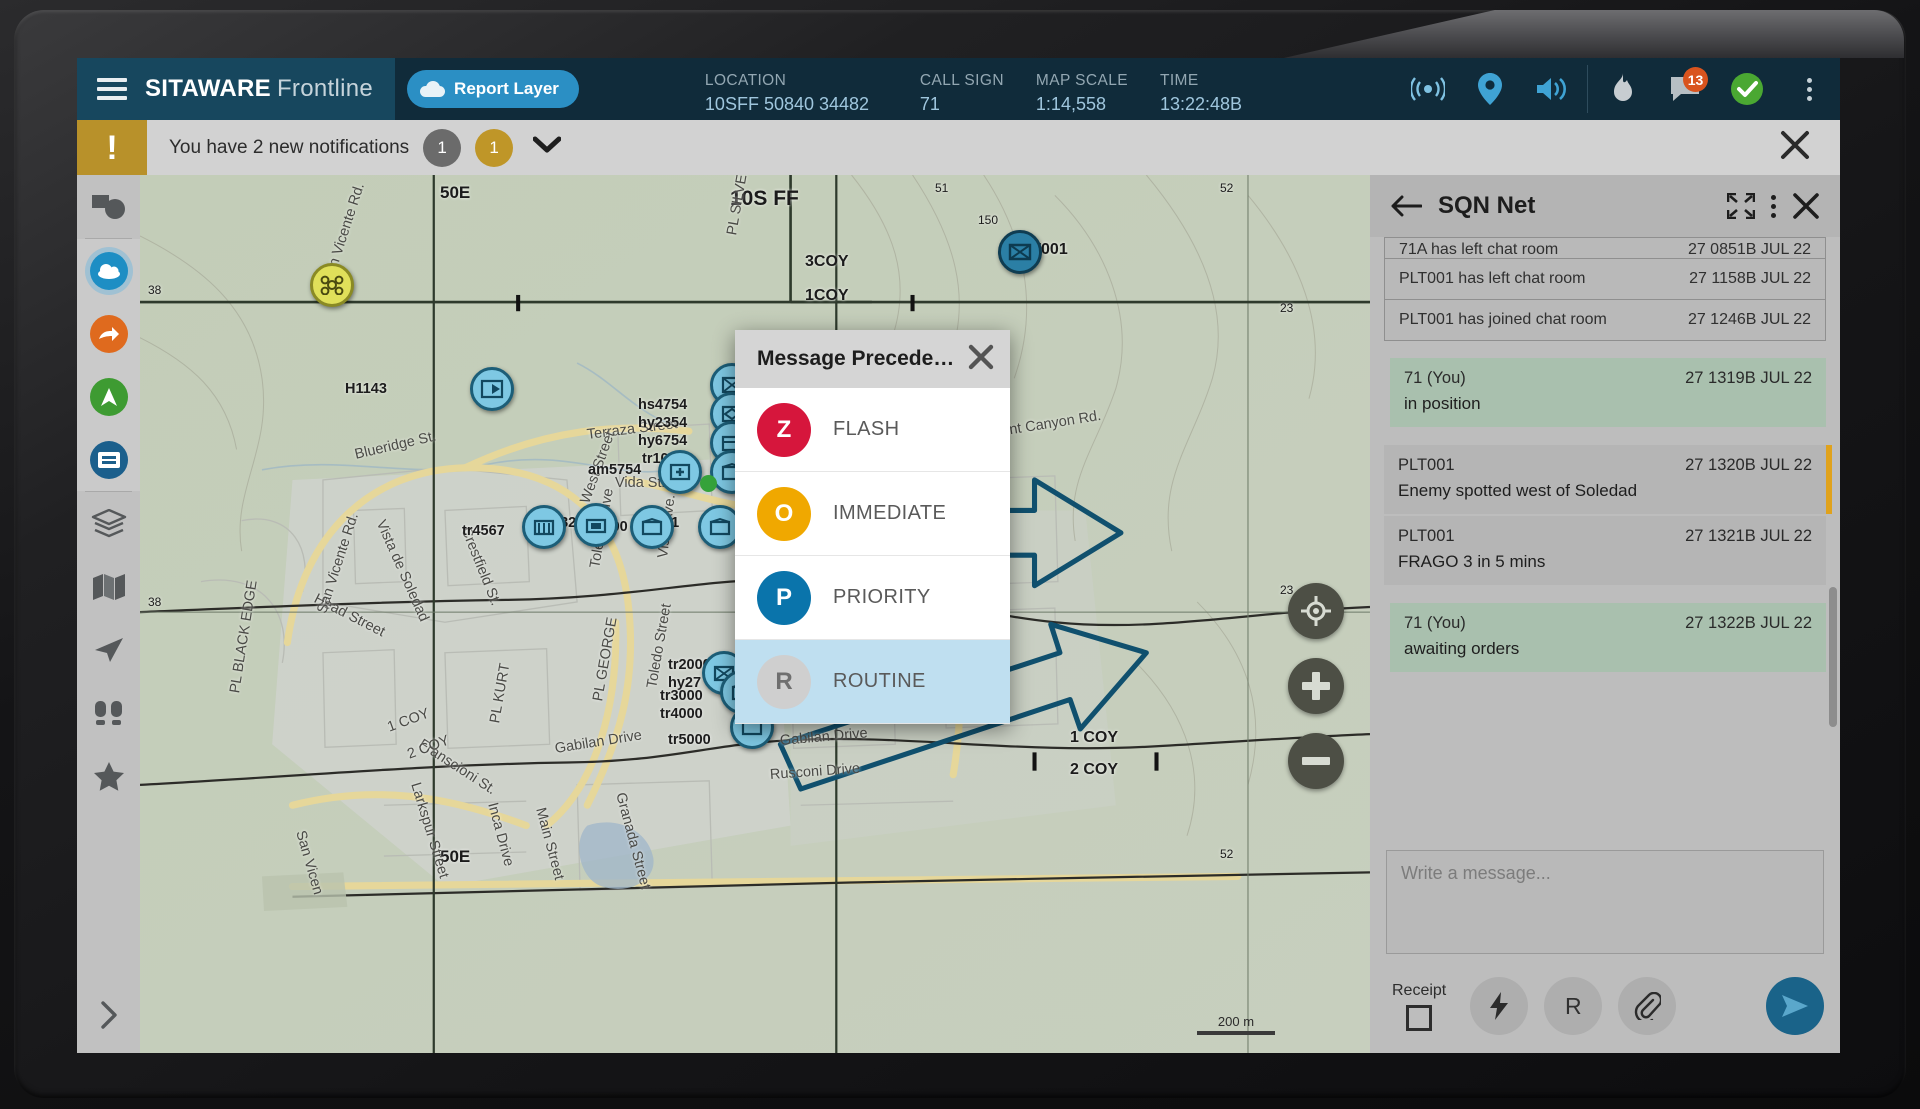 This screenshot has width=1920, height=1109. Describe the element at coordinates (1749, 249) in the screenshot. I see `system-row-time: 27 0851B JUL 22` at that location.